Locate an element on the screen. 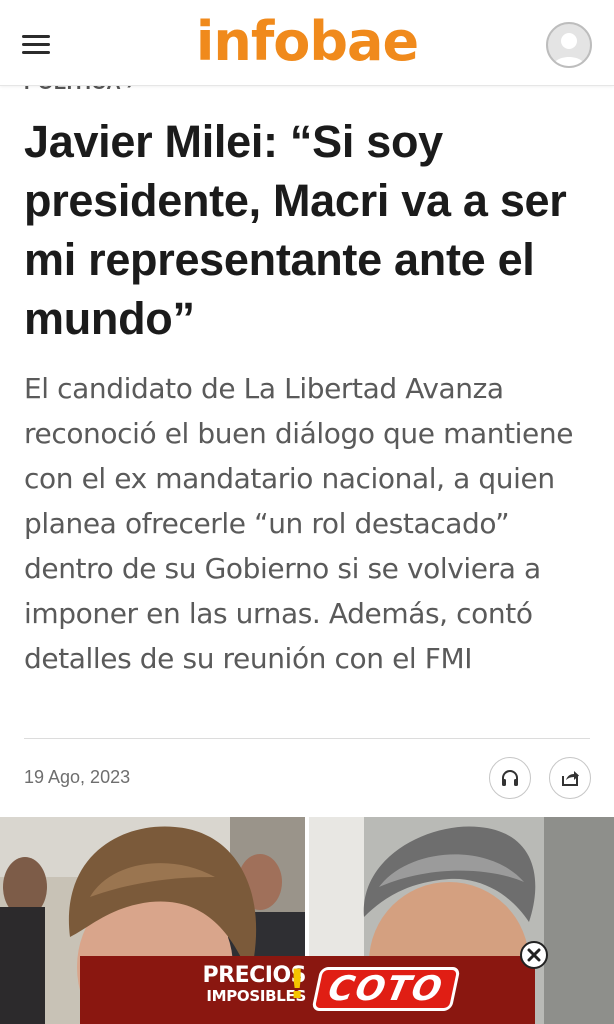  share-icon is located at coordinates (570, 778).